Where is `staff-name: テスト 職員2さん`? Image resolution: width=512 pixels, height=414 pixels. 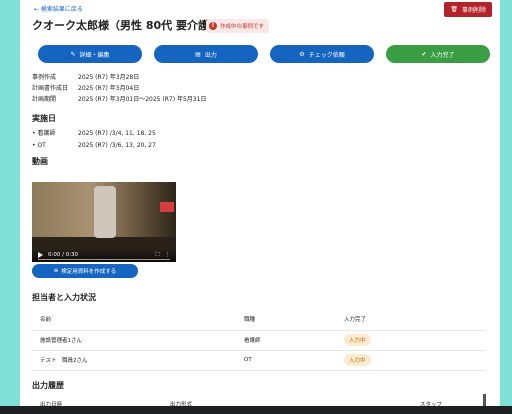
staff-name: テスト 職員2さん is located at coordinates (138, 360).